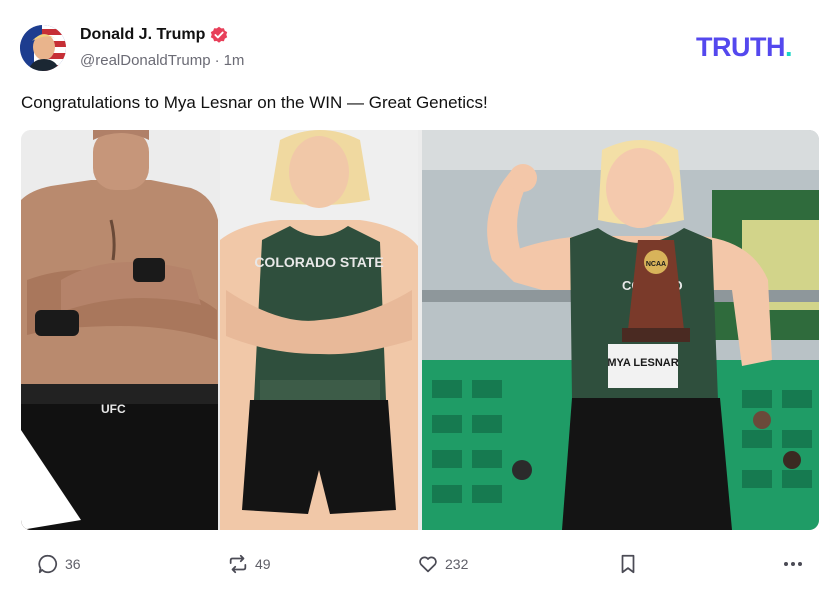 The width and height of the screenshot is (840, 597). What do you see at coordinates (48, 564) in the screenshot?
I see `comment-icon` at bounding box center [48, 564].